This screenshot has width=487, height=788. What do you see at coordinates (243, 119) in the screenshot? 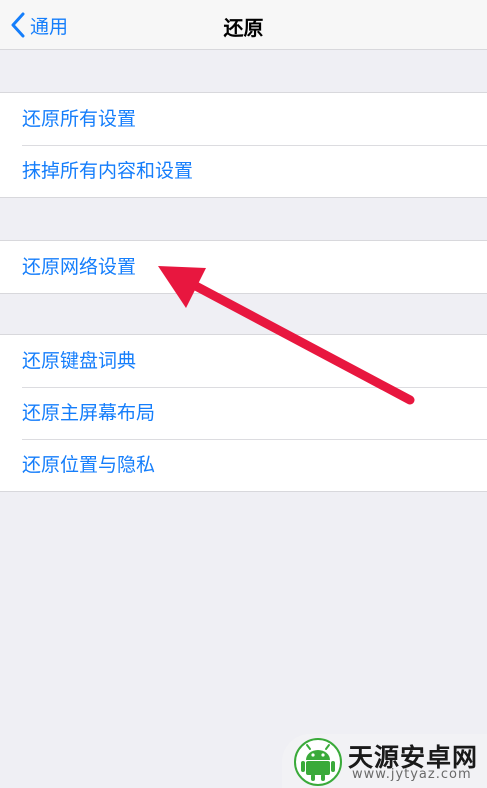
I see `reset-all-settings-item: 还原所有设置` at bounding box center [243, 119].